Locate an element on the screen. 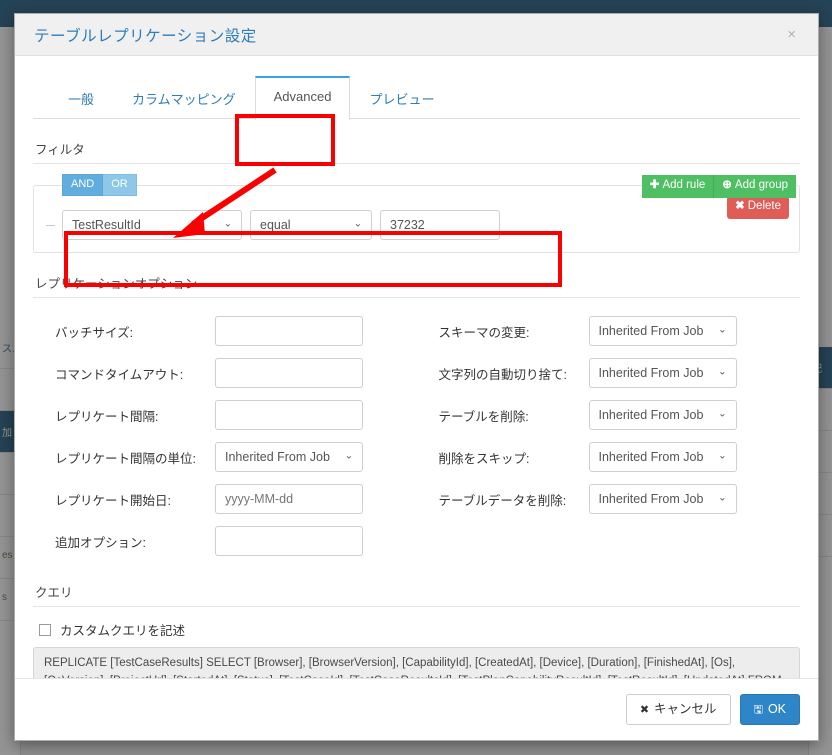 The height and width of the screenshot is (755, 832). option-row-truncate-table-data: テーブルデータを削除: Inherited From Job ⌄ is located at coordinates (609, 499).